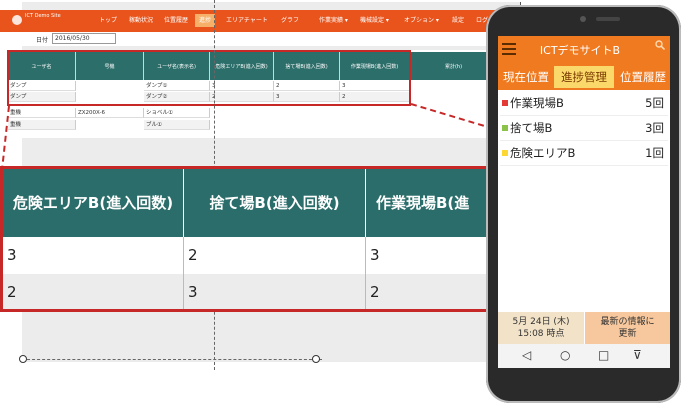 This screenshot has height=405, width=686. Describe the element at coordinates (660, 45) in the screenshot. I see `search-icon` at that location.